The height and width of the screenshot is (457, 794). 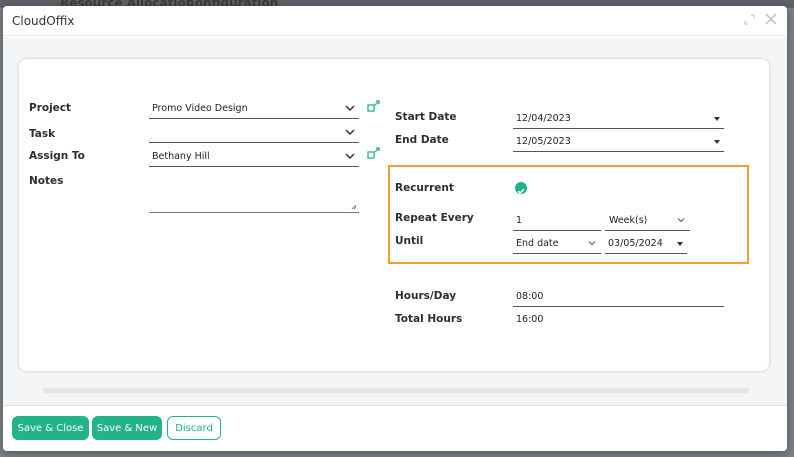 I want to click on expand-project-icon, so click(x=374, y=106).